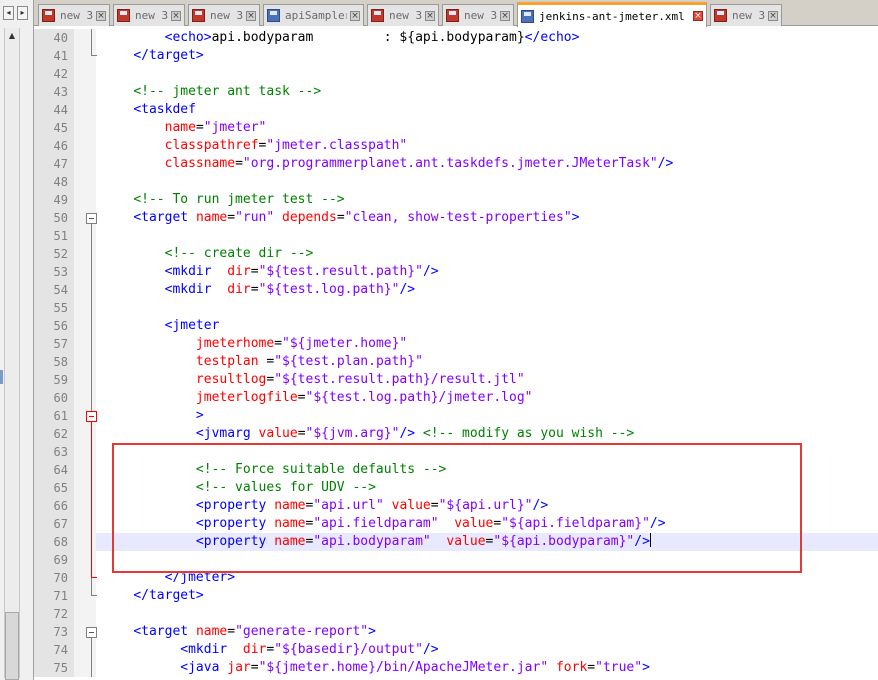 The height and width of the screenshot is (680, 878). I want to click on tab-jenkins-ant-jmeter-xml: jenkins-ant-jmeter.xml ×, so click(612, 14).